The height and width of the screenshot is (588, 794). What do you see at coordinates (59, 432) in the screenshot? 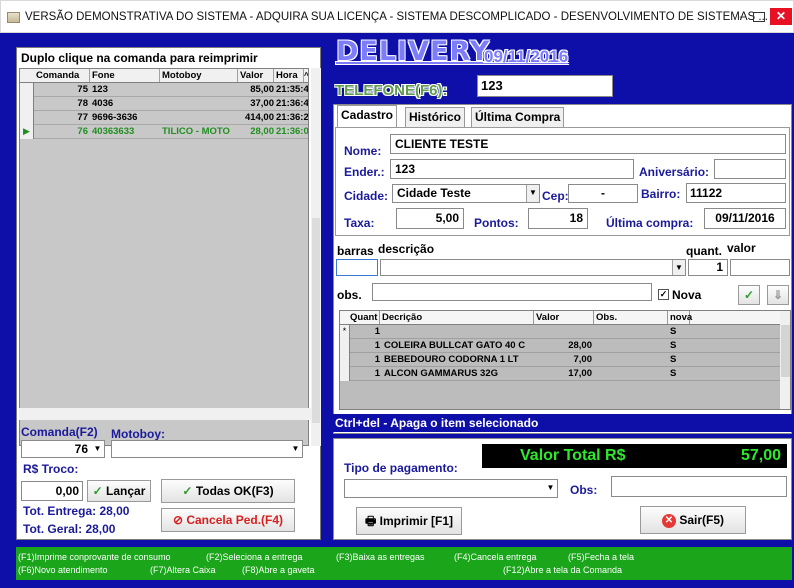
I see `comanda-label: Comanda(F2)` at bounding box center [59, 432].